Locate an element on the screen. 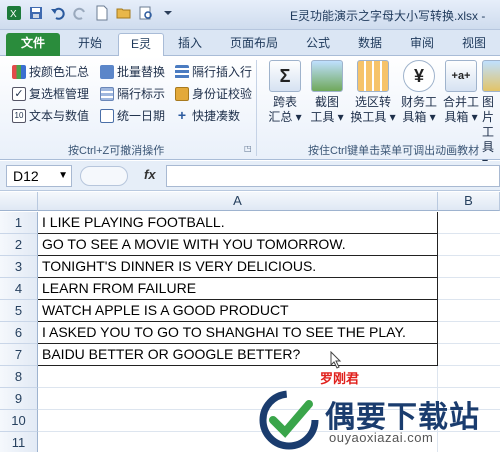 Image resolution: width=500 pixels, height=452 pixels. cell-a: I LIKE PLAYING FOOTBALL. is located at coordinates (238, 223).